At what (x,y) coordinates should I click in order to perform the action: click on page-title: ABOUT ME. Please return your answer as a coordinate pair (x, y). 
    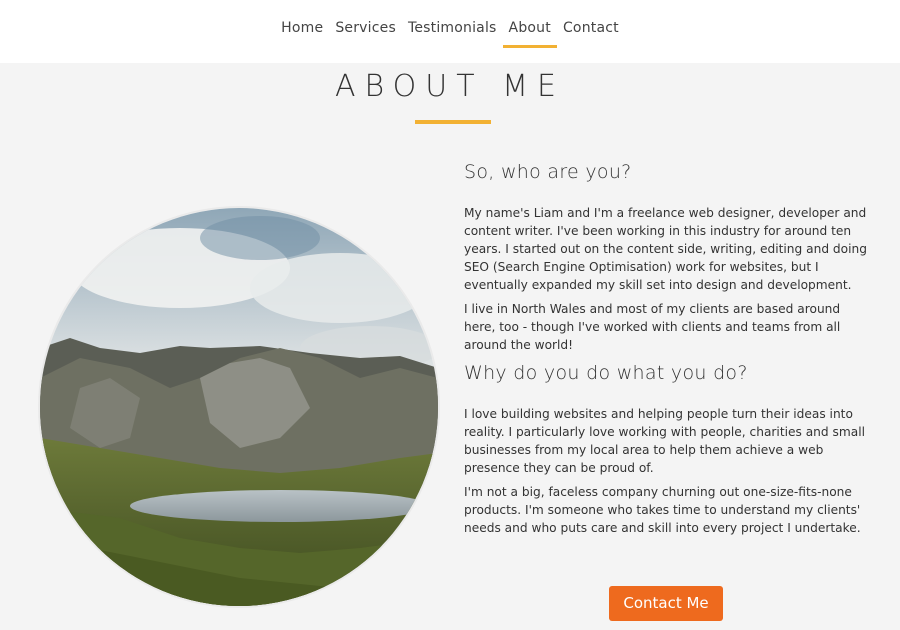
    Looking at the image, I should click on (450, 86).